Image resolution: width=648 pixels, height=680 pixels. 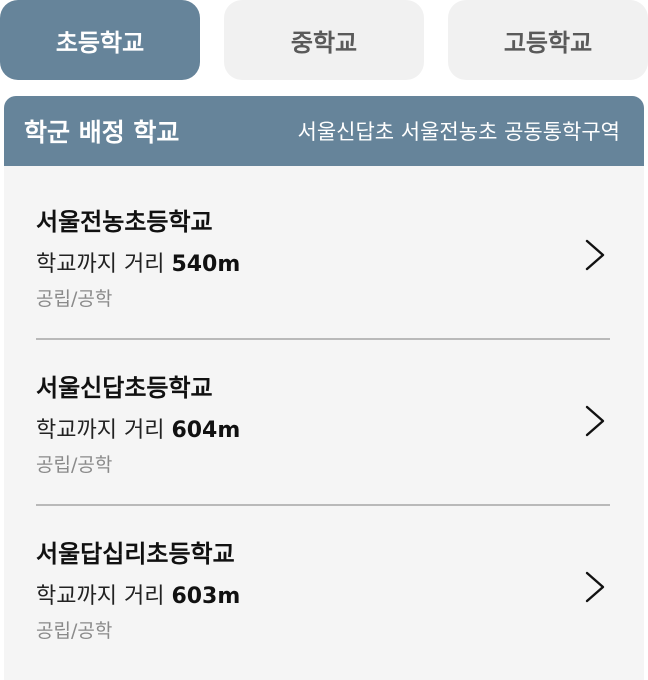 I want to click on tab-middle: 중학교, so click(x=324, y=40).